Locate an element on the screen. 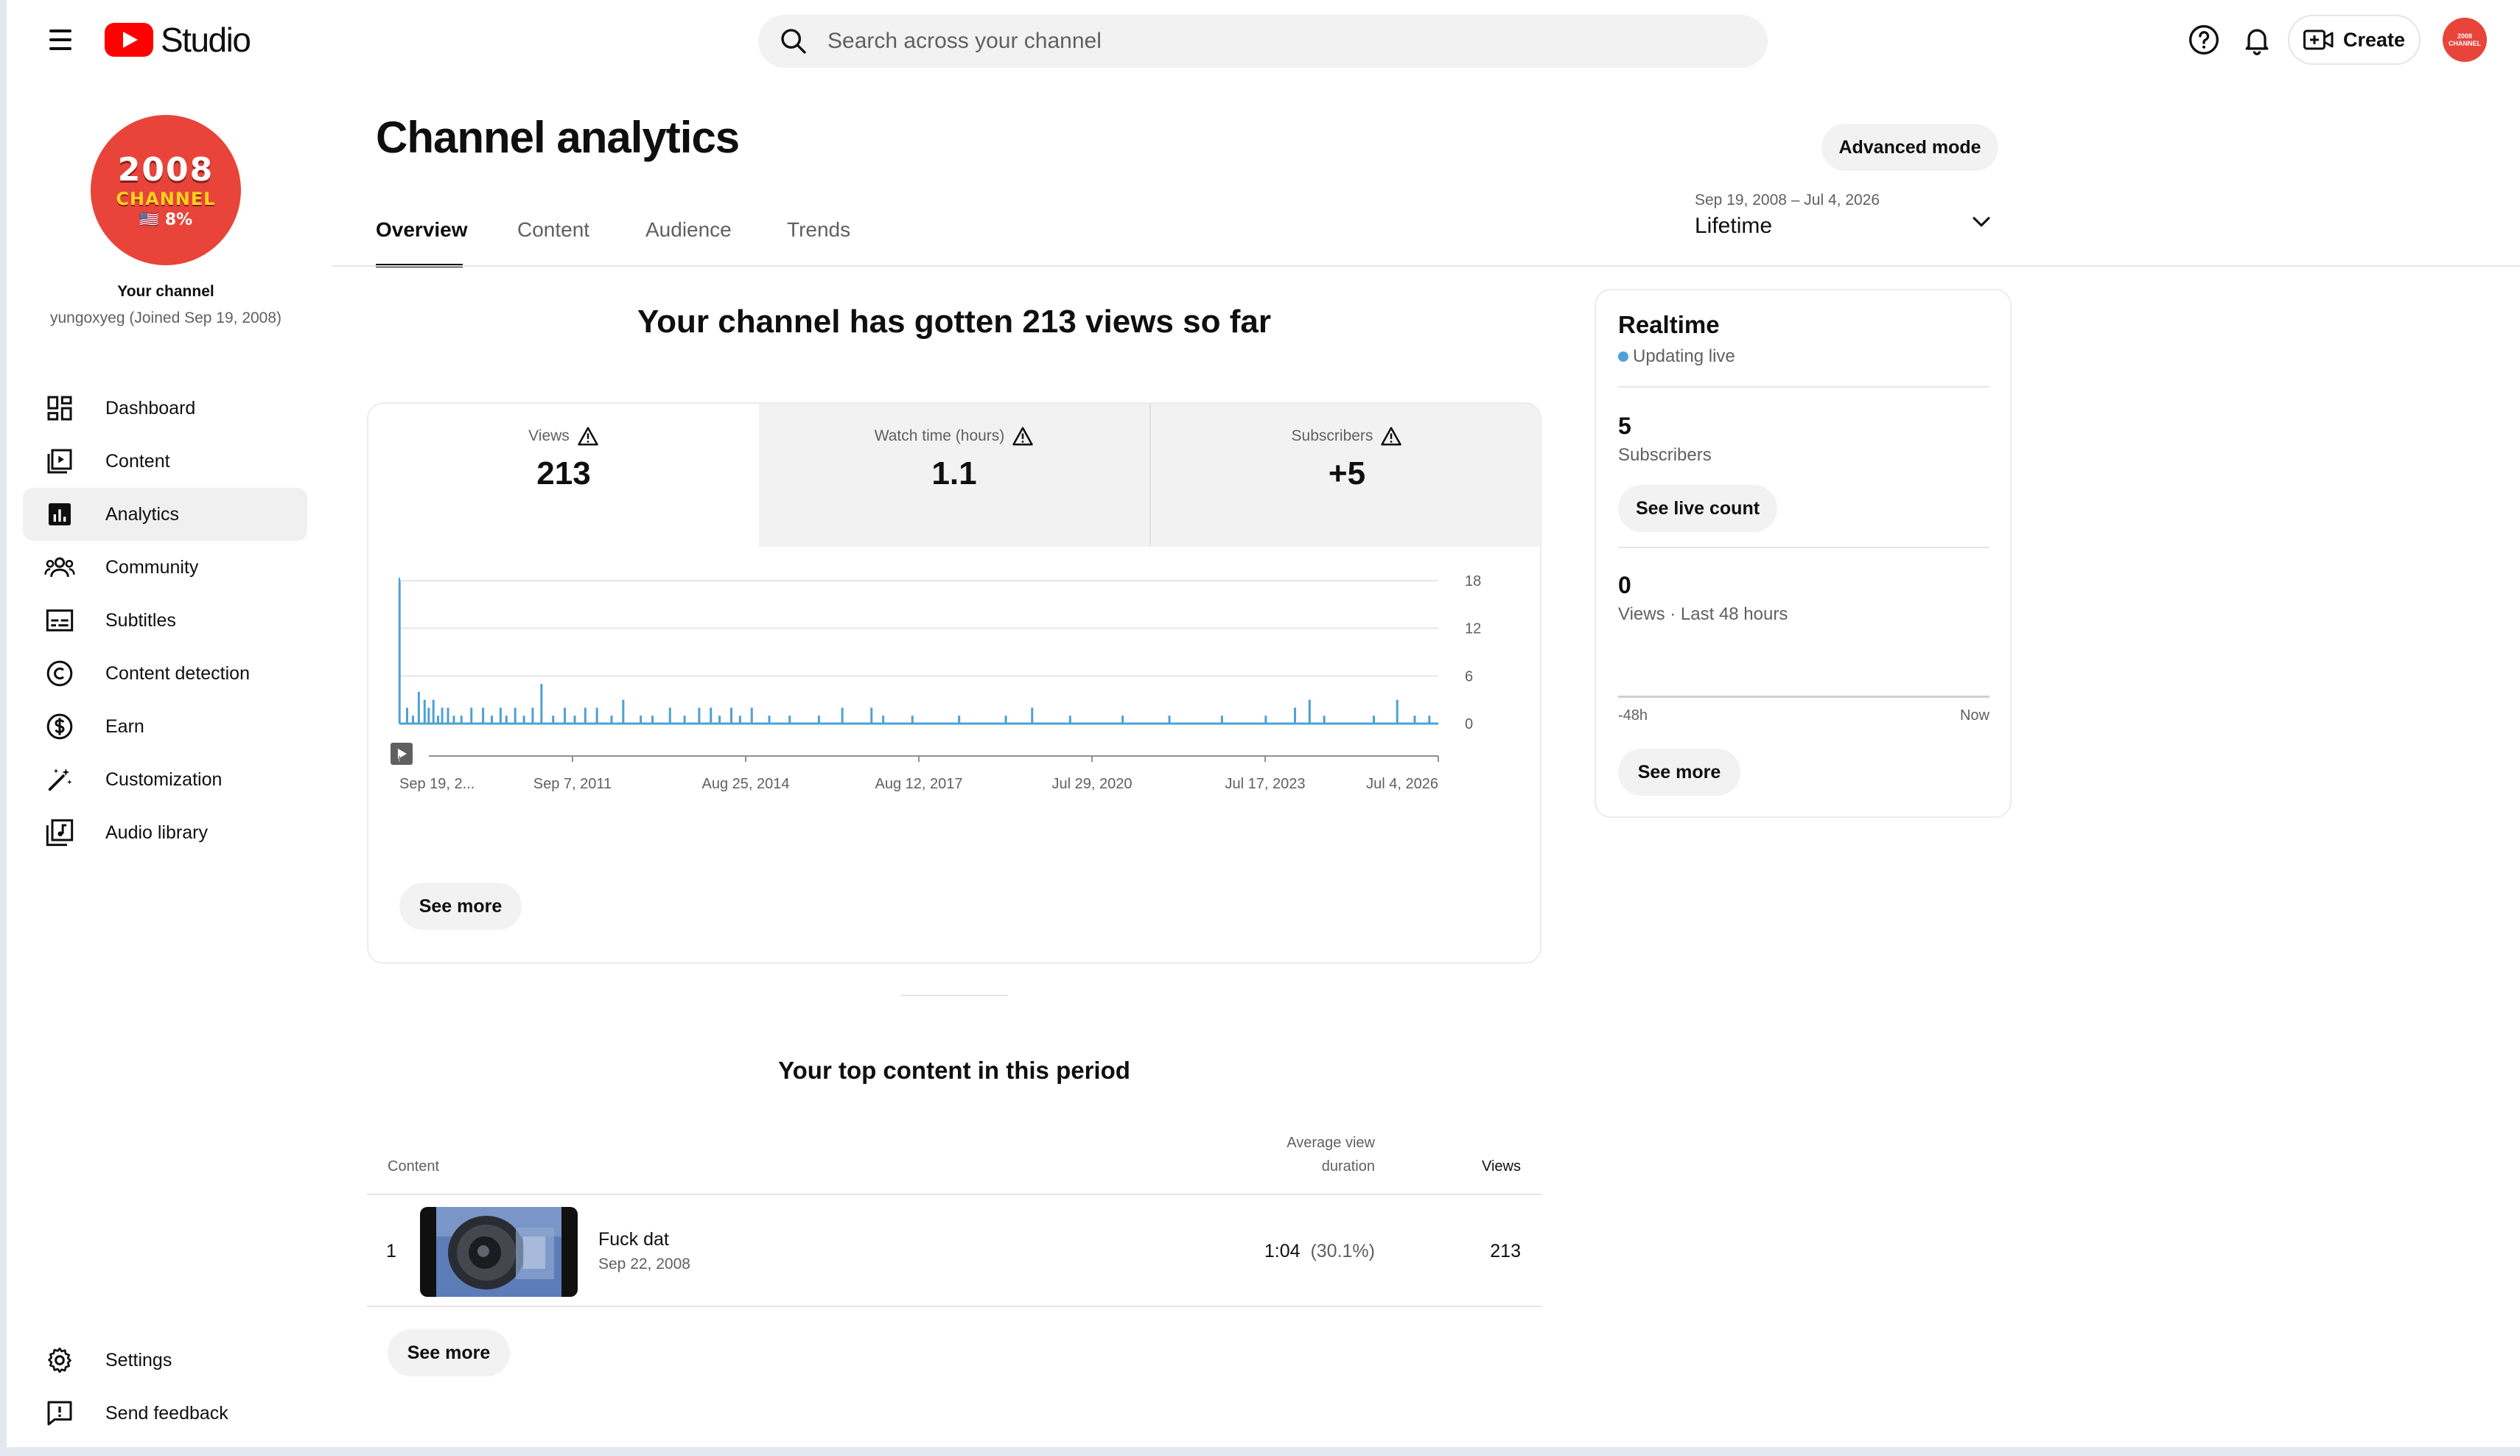 This screenshot has width=2520, height=1456. window-frame-left is located at coordinates (3, 728).